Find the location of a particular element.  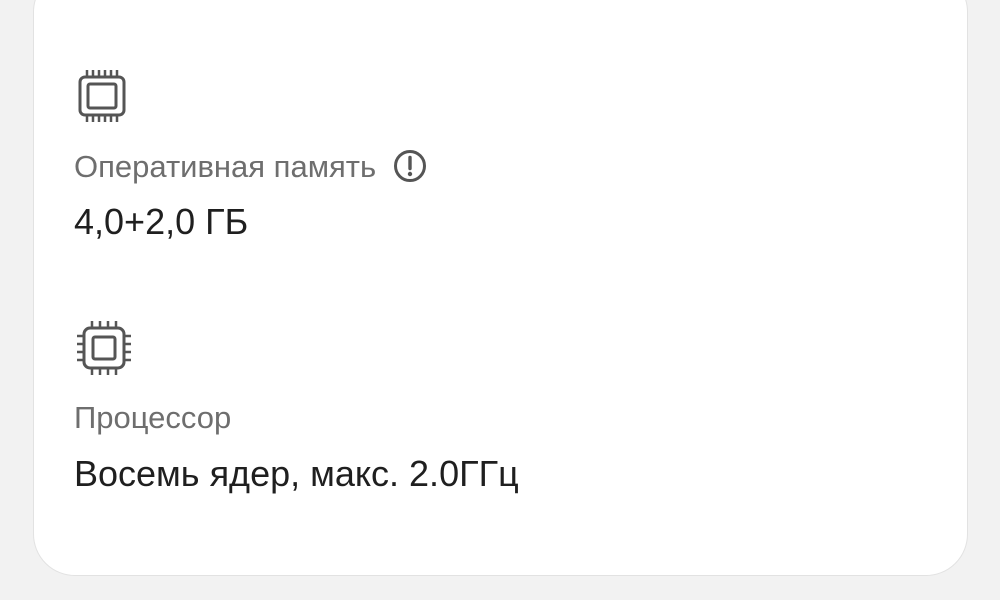

cpu-value: Восемь ядер, макс. 2.0ГГц is located at coordinates (296, 473).